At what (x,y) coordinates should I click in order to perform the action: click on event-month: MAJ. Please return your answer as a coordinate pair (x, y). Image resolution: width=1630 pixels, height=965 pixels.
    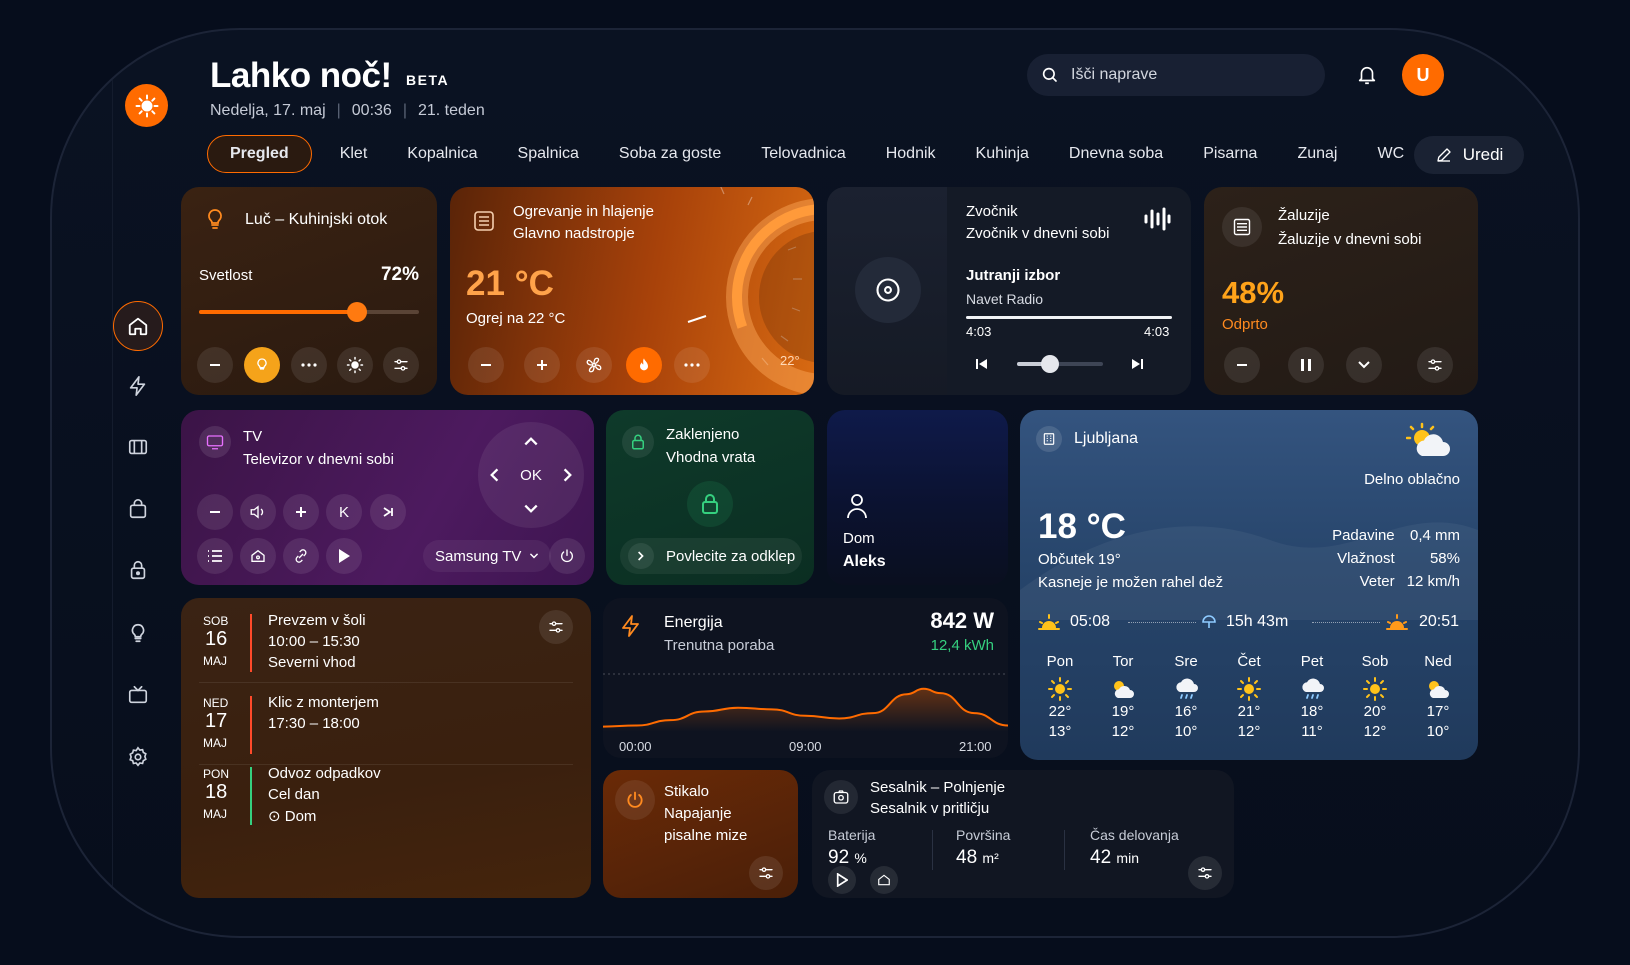
    Looking at the image, I should click on (215, 743).